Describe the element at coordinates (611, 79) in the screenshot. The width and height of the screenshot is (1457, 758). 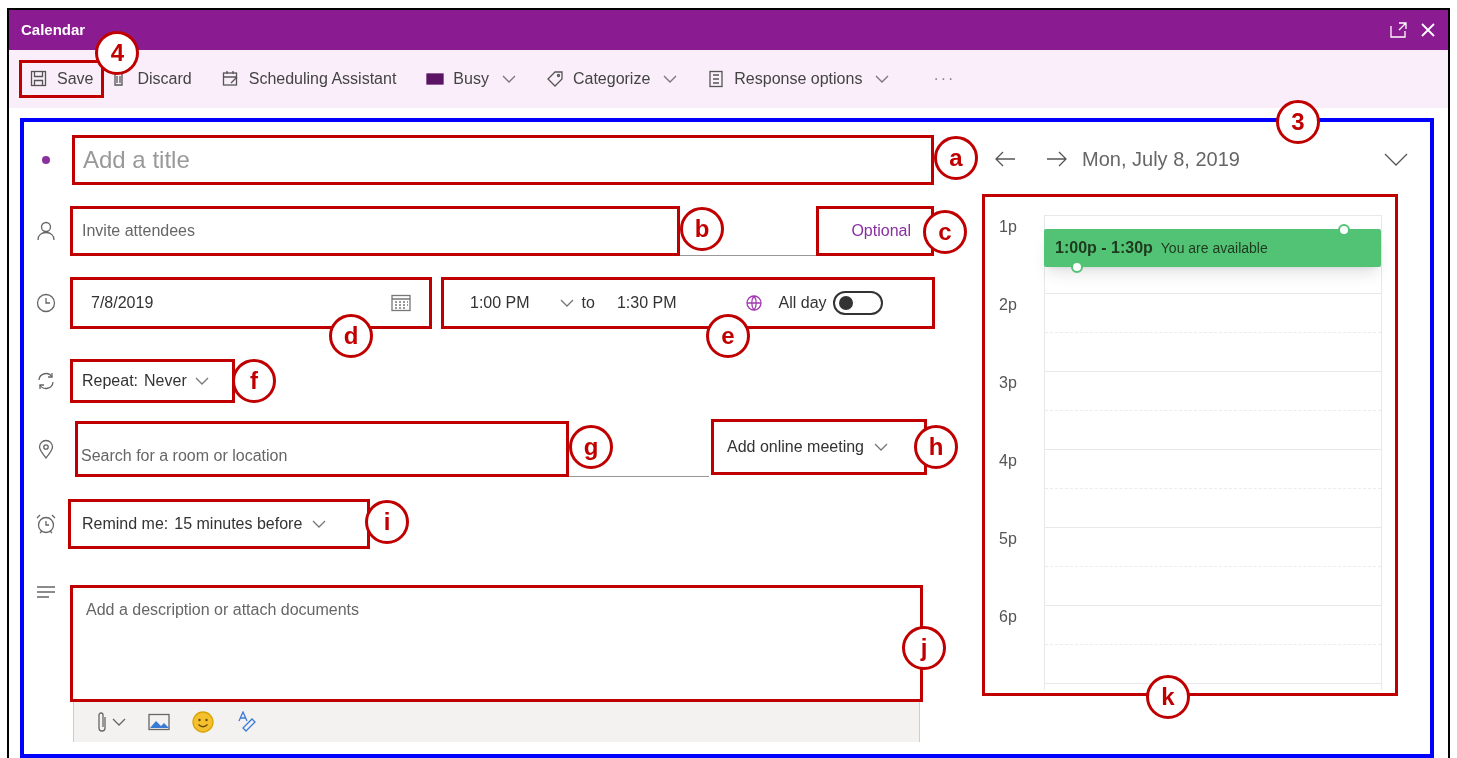
I see `toolbar-button: Categorize` at that location.